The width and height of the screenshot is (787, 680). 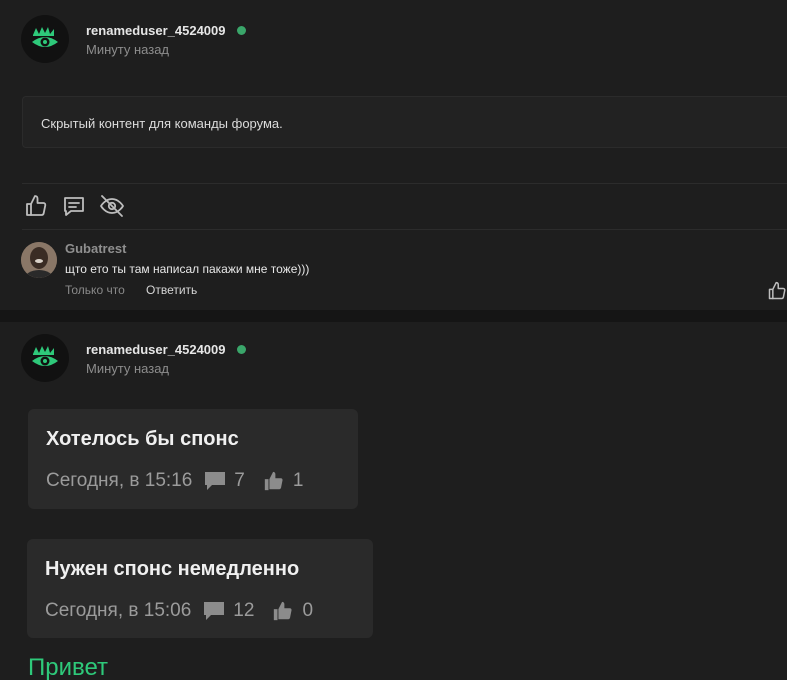 I want to click on thread-meta: Сегодня, в 15:16 7 1, so click(x=174, y=481).